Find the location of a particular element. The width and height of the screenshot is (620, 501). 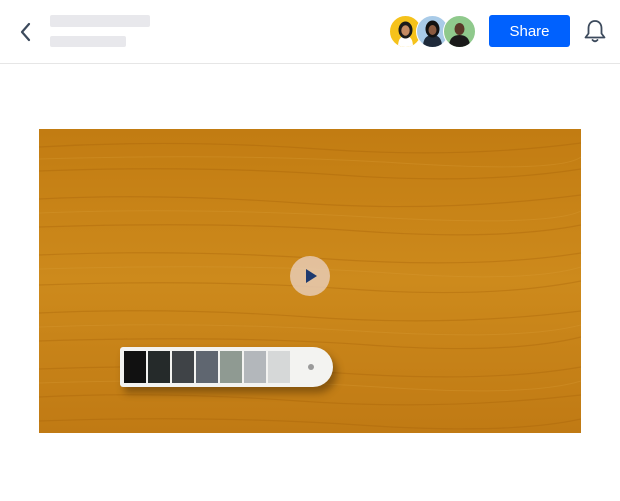

bell-icon is located at coordinates (595, 31).